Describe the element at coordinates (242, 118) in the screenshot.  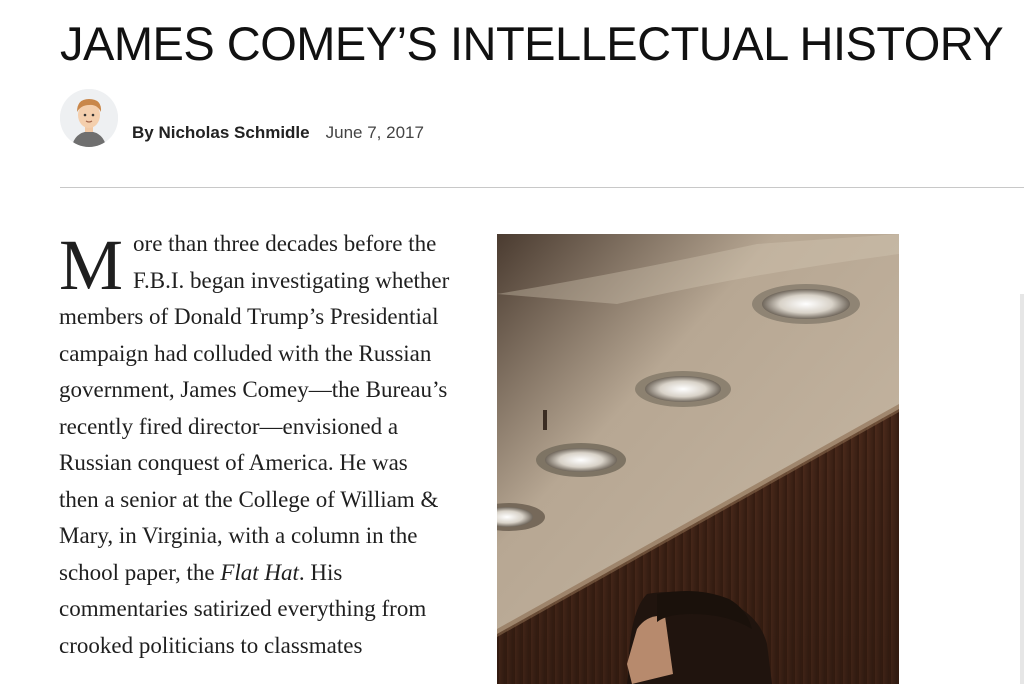
I see `byline: By Nicholas Schmidle June 7, 2017` at that location.